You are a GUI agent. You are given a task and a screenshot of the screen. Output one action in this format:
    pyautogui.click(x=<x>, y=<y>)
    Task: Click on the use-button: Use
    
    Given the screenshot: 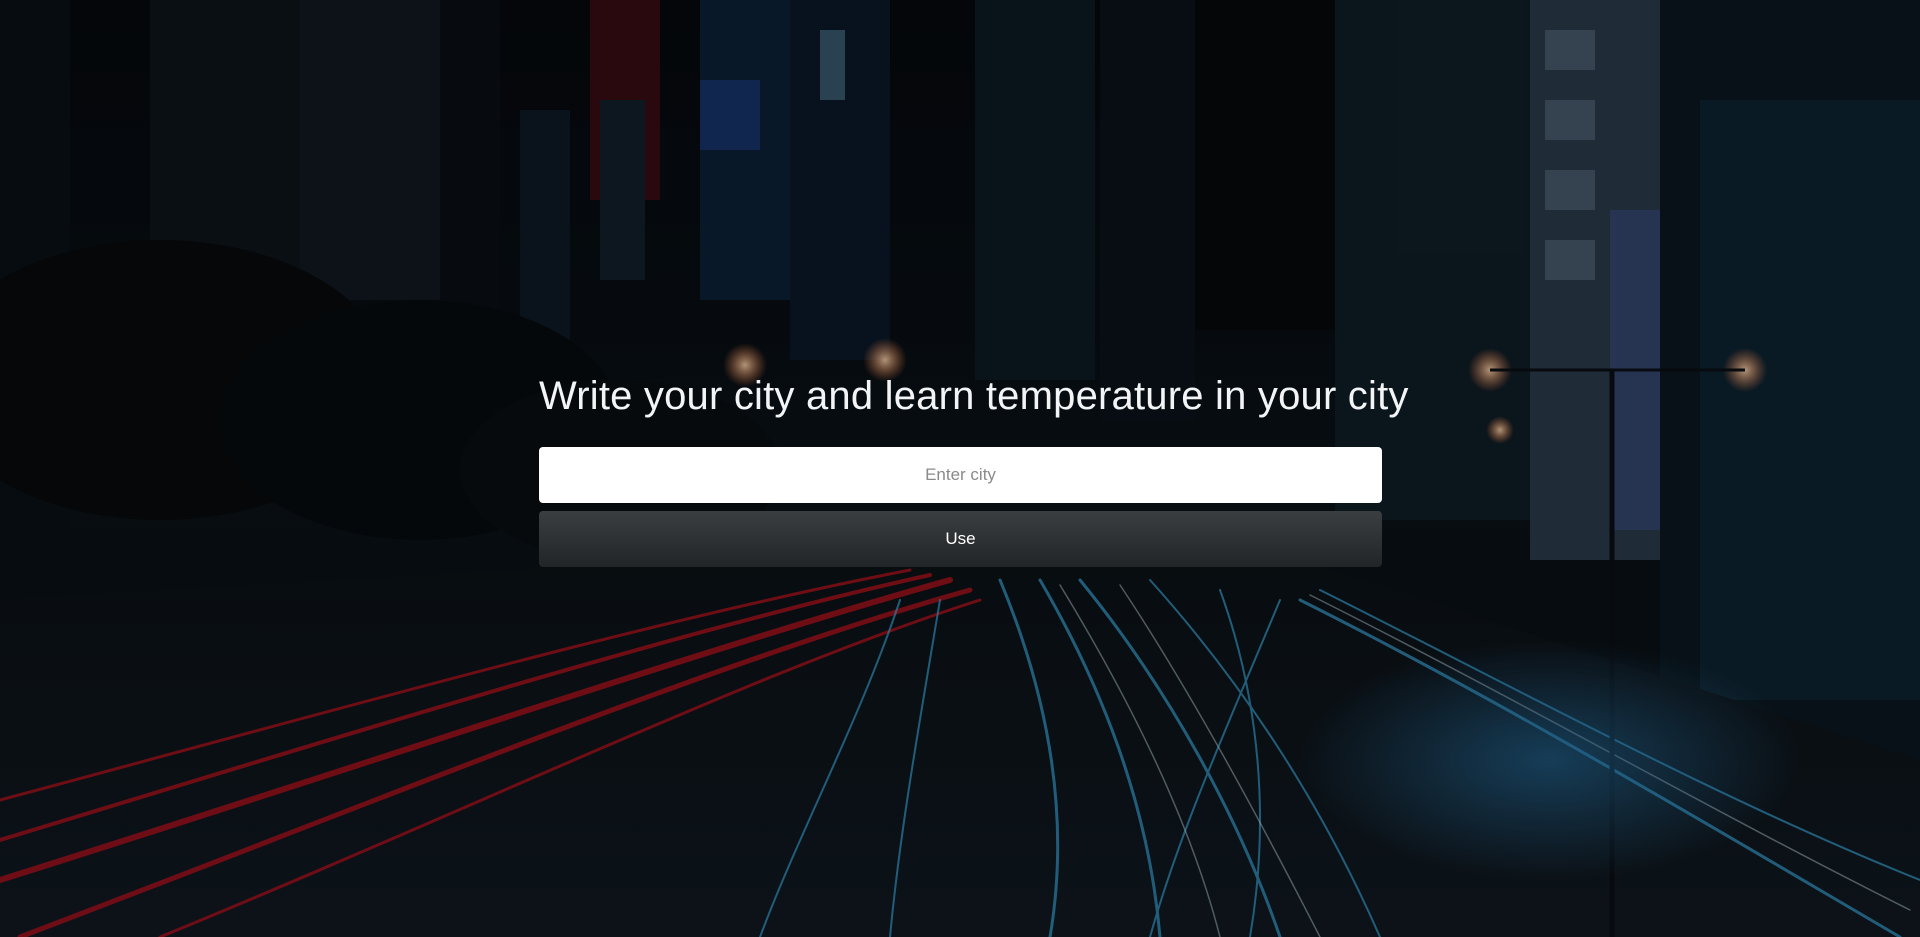 What is the action you would take?
    pyautogui.click(x=960, y=539)
    